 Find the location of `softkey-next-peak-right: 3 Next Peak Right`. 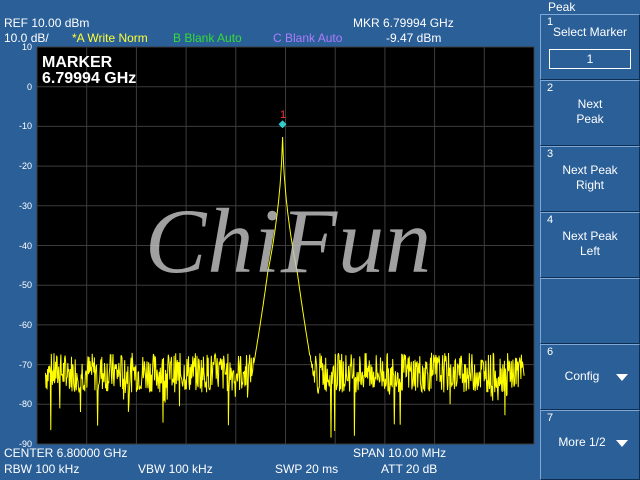

softkey-next-peak-right: 3 Next Peak Right is located at coordinates (590, 179).